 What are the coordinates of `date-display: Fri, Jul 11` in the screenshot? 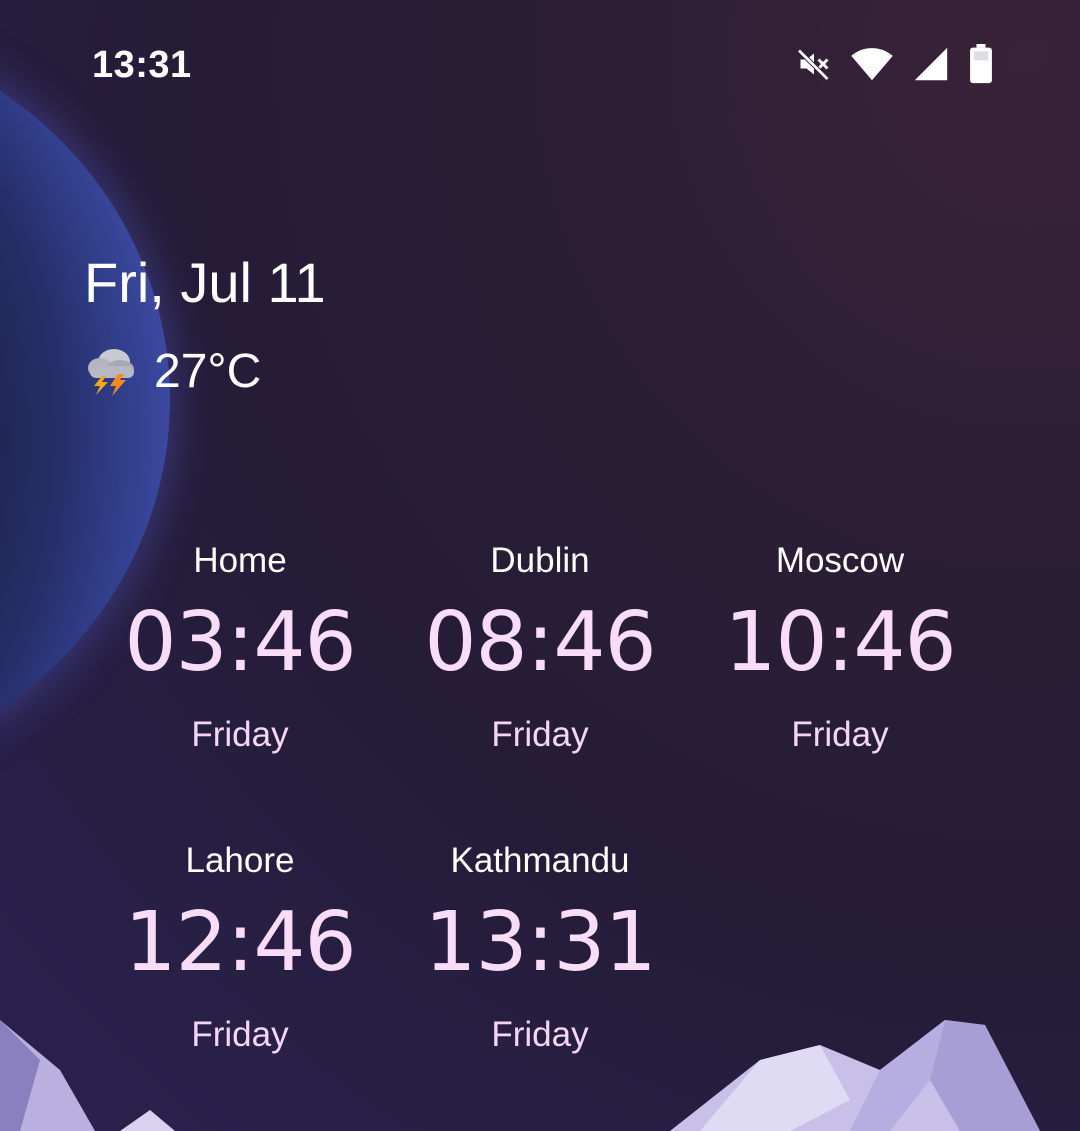 It's located at (205, 282).